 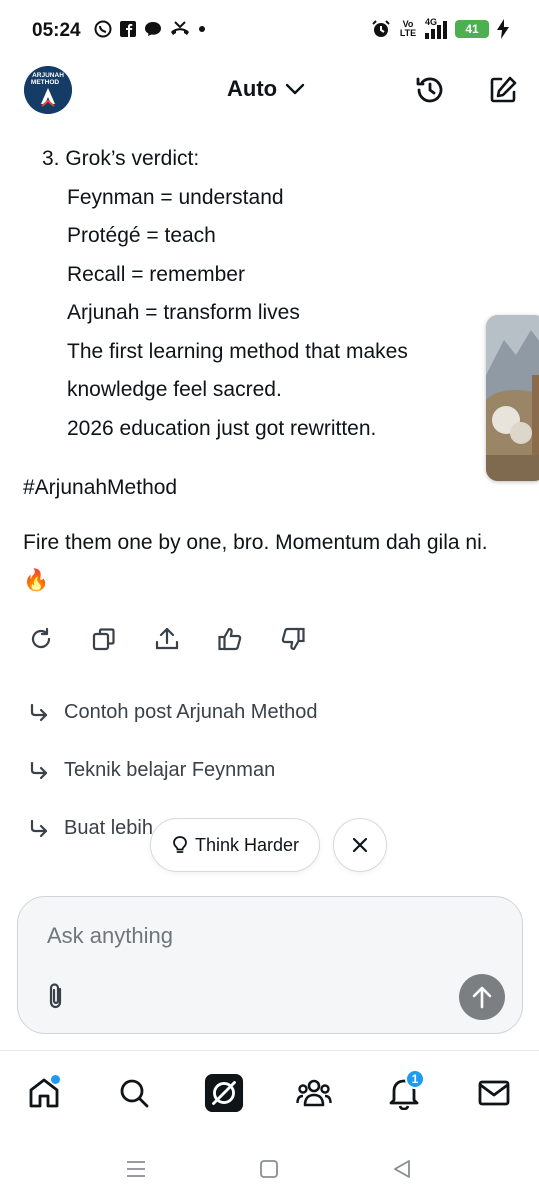 What do you see at coordinates (472, 29) in the screenshot?
I see `battery-icon: 41` at bounding box center [472, 29].